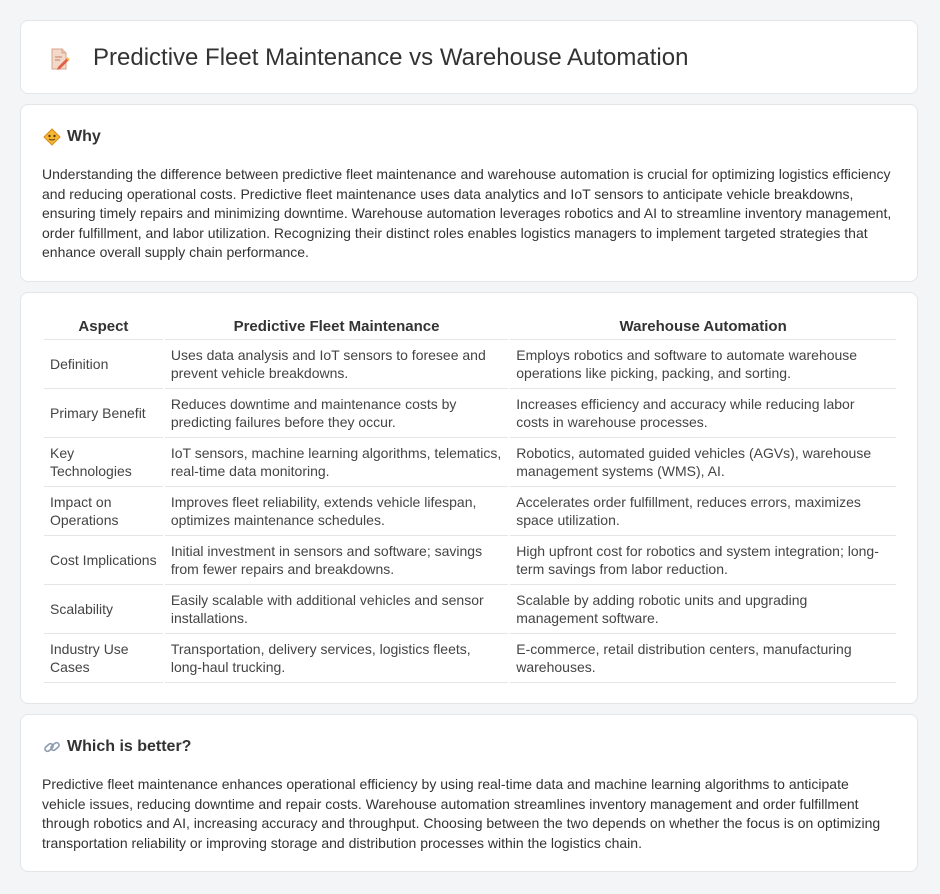 This screenshot has height=894, width=940. I want to click on row-aspect: Definition, so click(103, 364).